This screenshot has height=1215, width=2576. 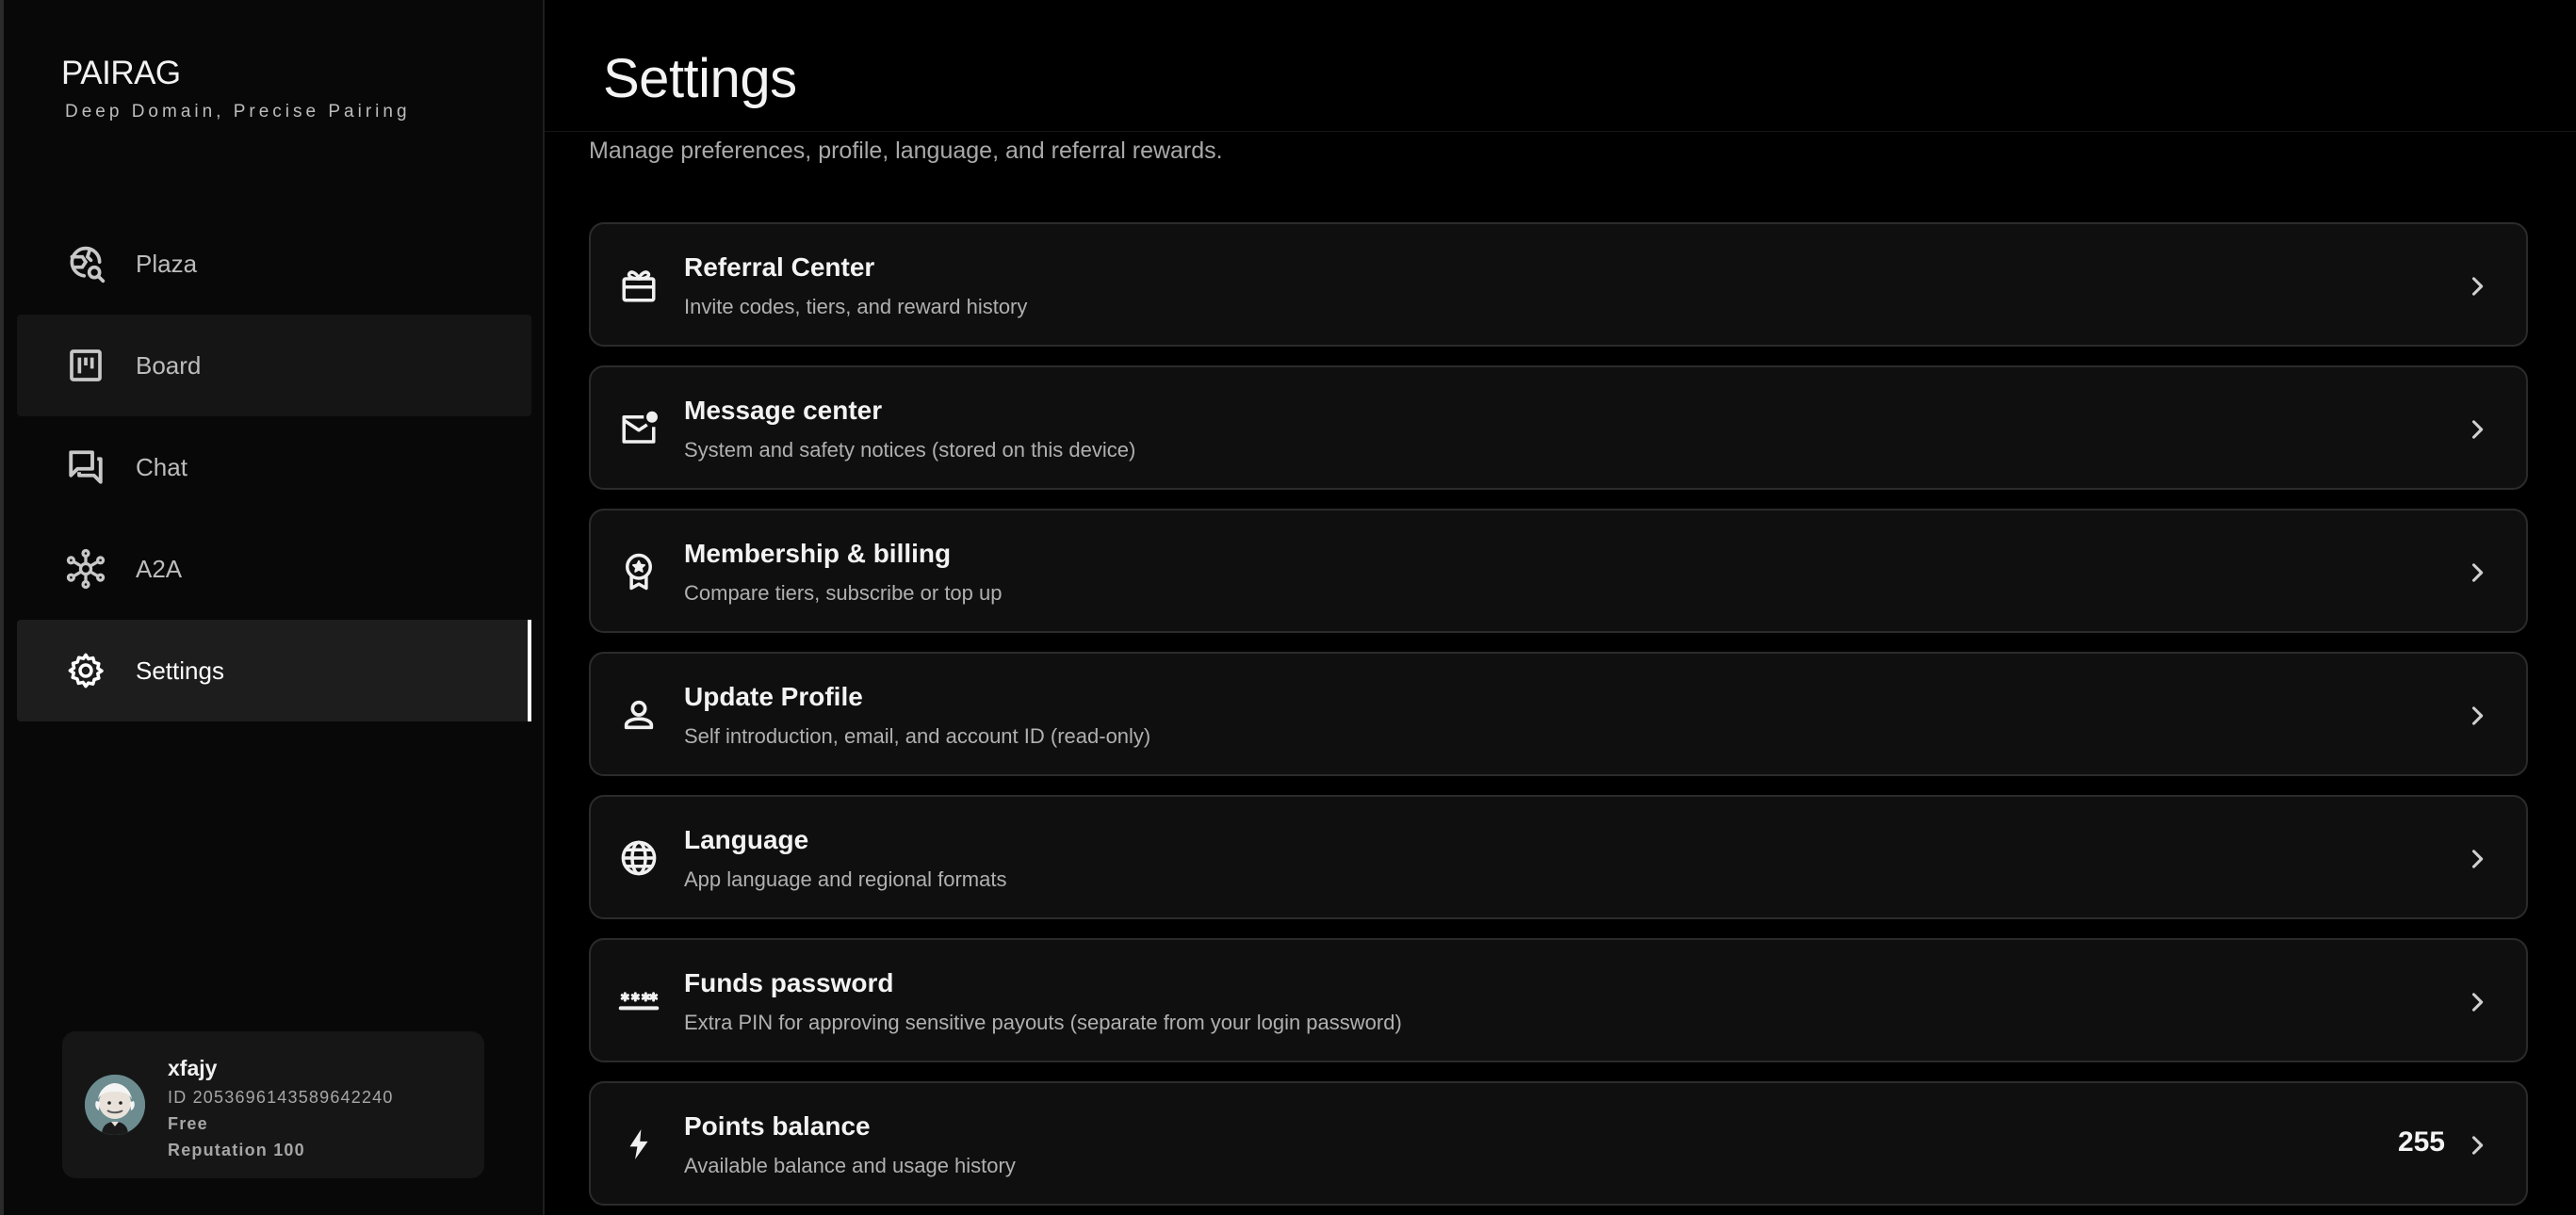 I want to click on points-balance-value: 255, so click(x=2421, y=1142).